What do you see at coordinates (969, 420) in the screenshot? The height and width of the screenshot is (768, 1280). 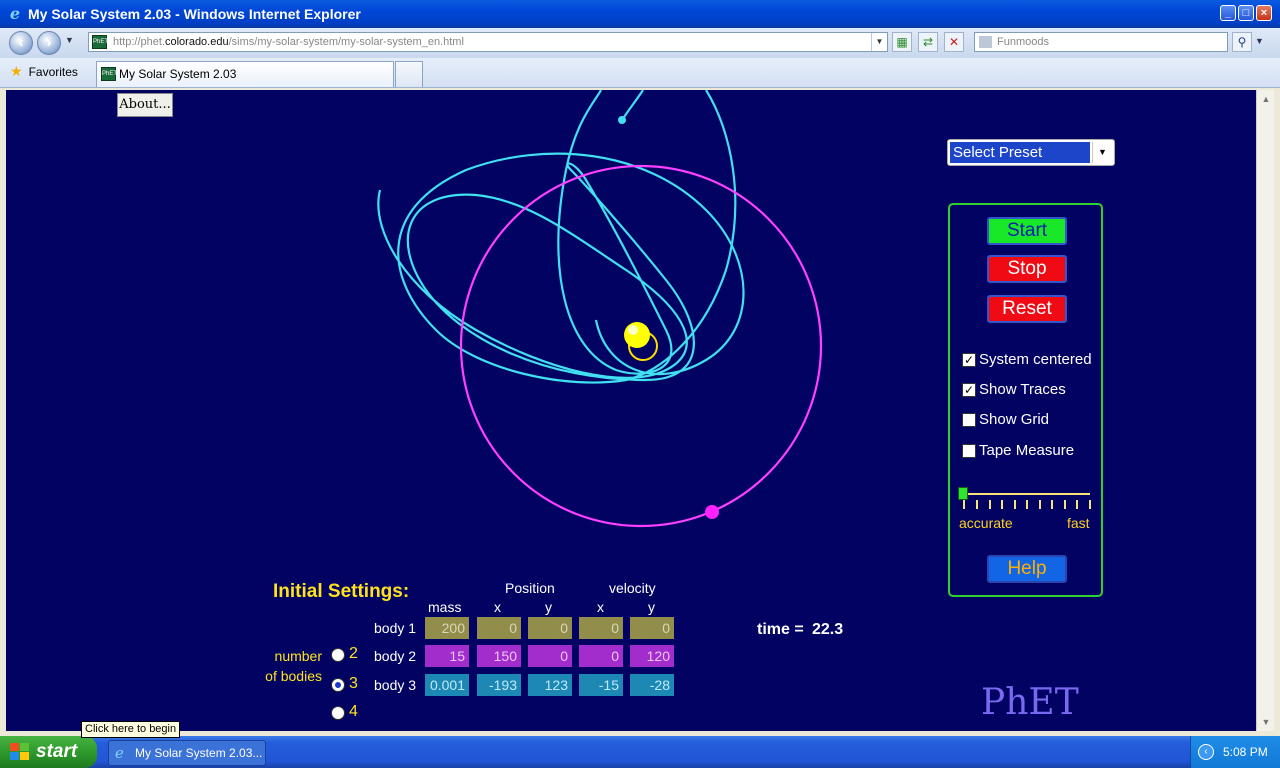 I see `show-grid-checkbox` at bounding box center [969, 420].